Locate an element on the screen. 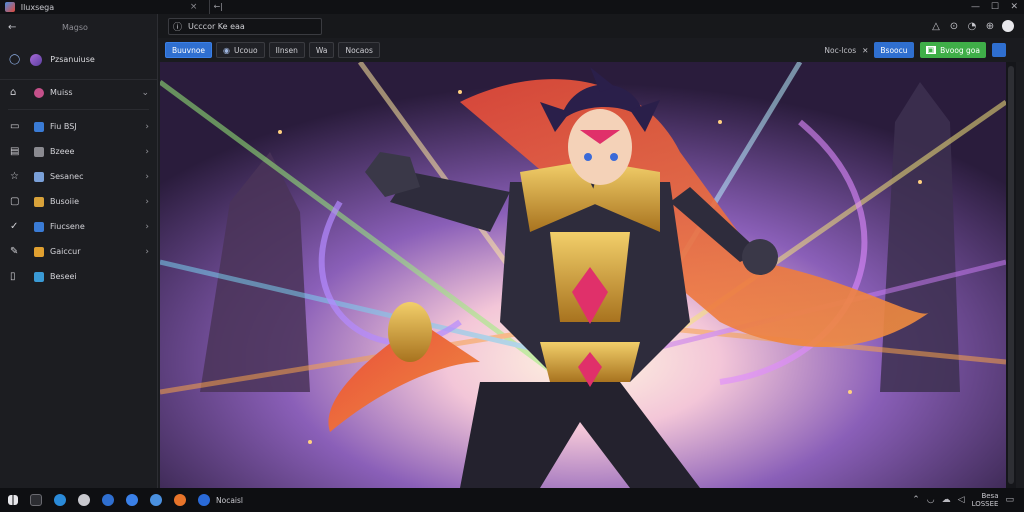 This screenshot has width=1024, height=512. sidebar-item-label: Muiss is located at coordinates (61, 92).